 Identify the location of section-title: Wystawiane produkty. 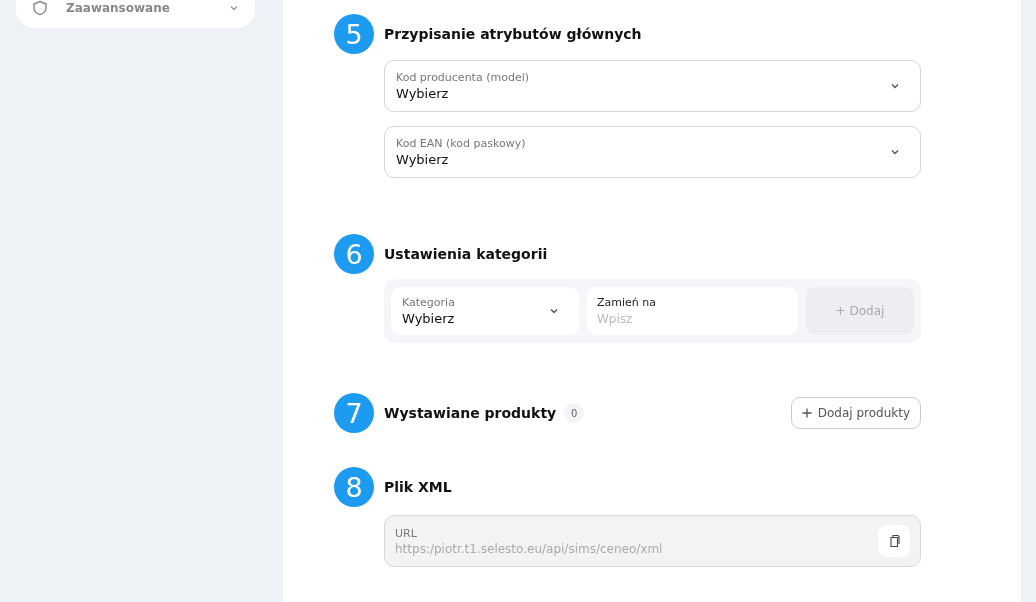
(470, 413).